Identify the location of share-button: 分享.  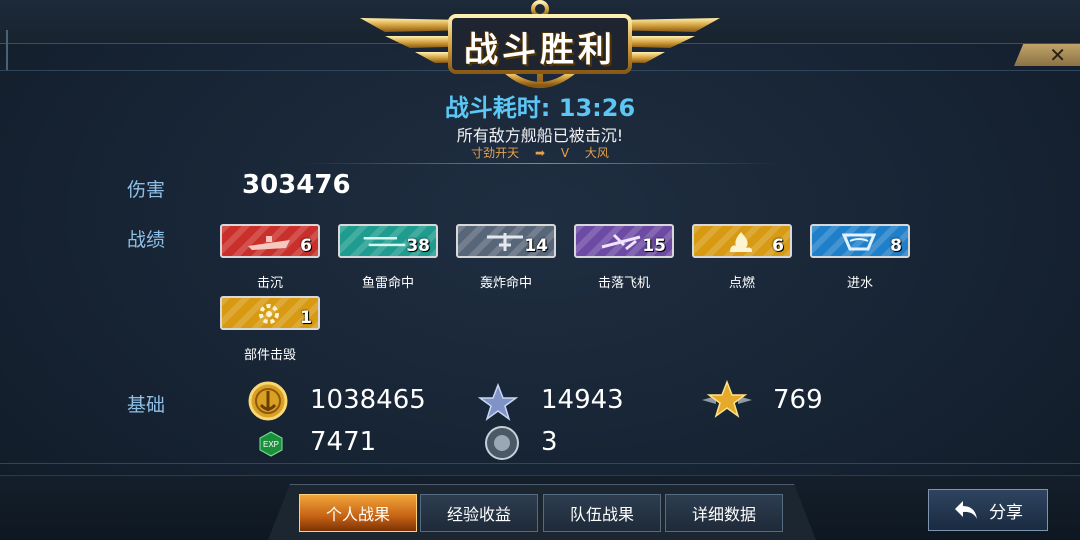
(988, 510).